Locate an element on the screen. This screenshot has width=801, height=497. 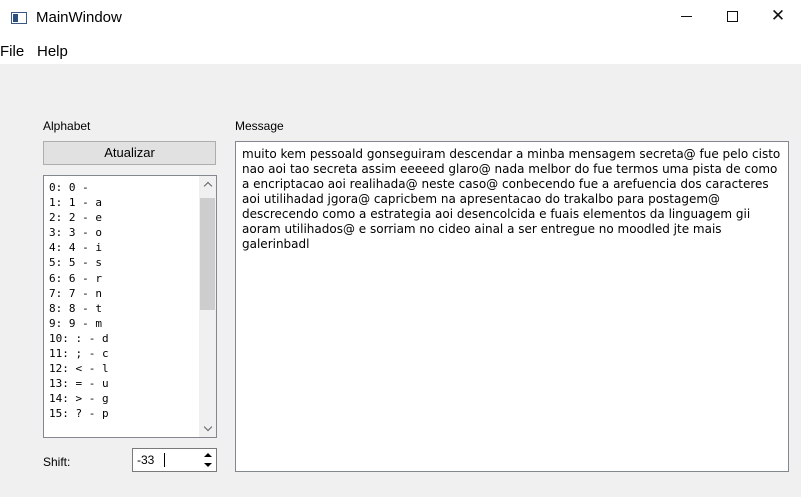
alphabet-list-scrollbar is located at coordinates (207, 306).